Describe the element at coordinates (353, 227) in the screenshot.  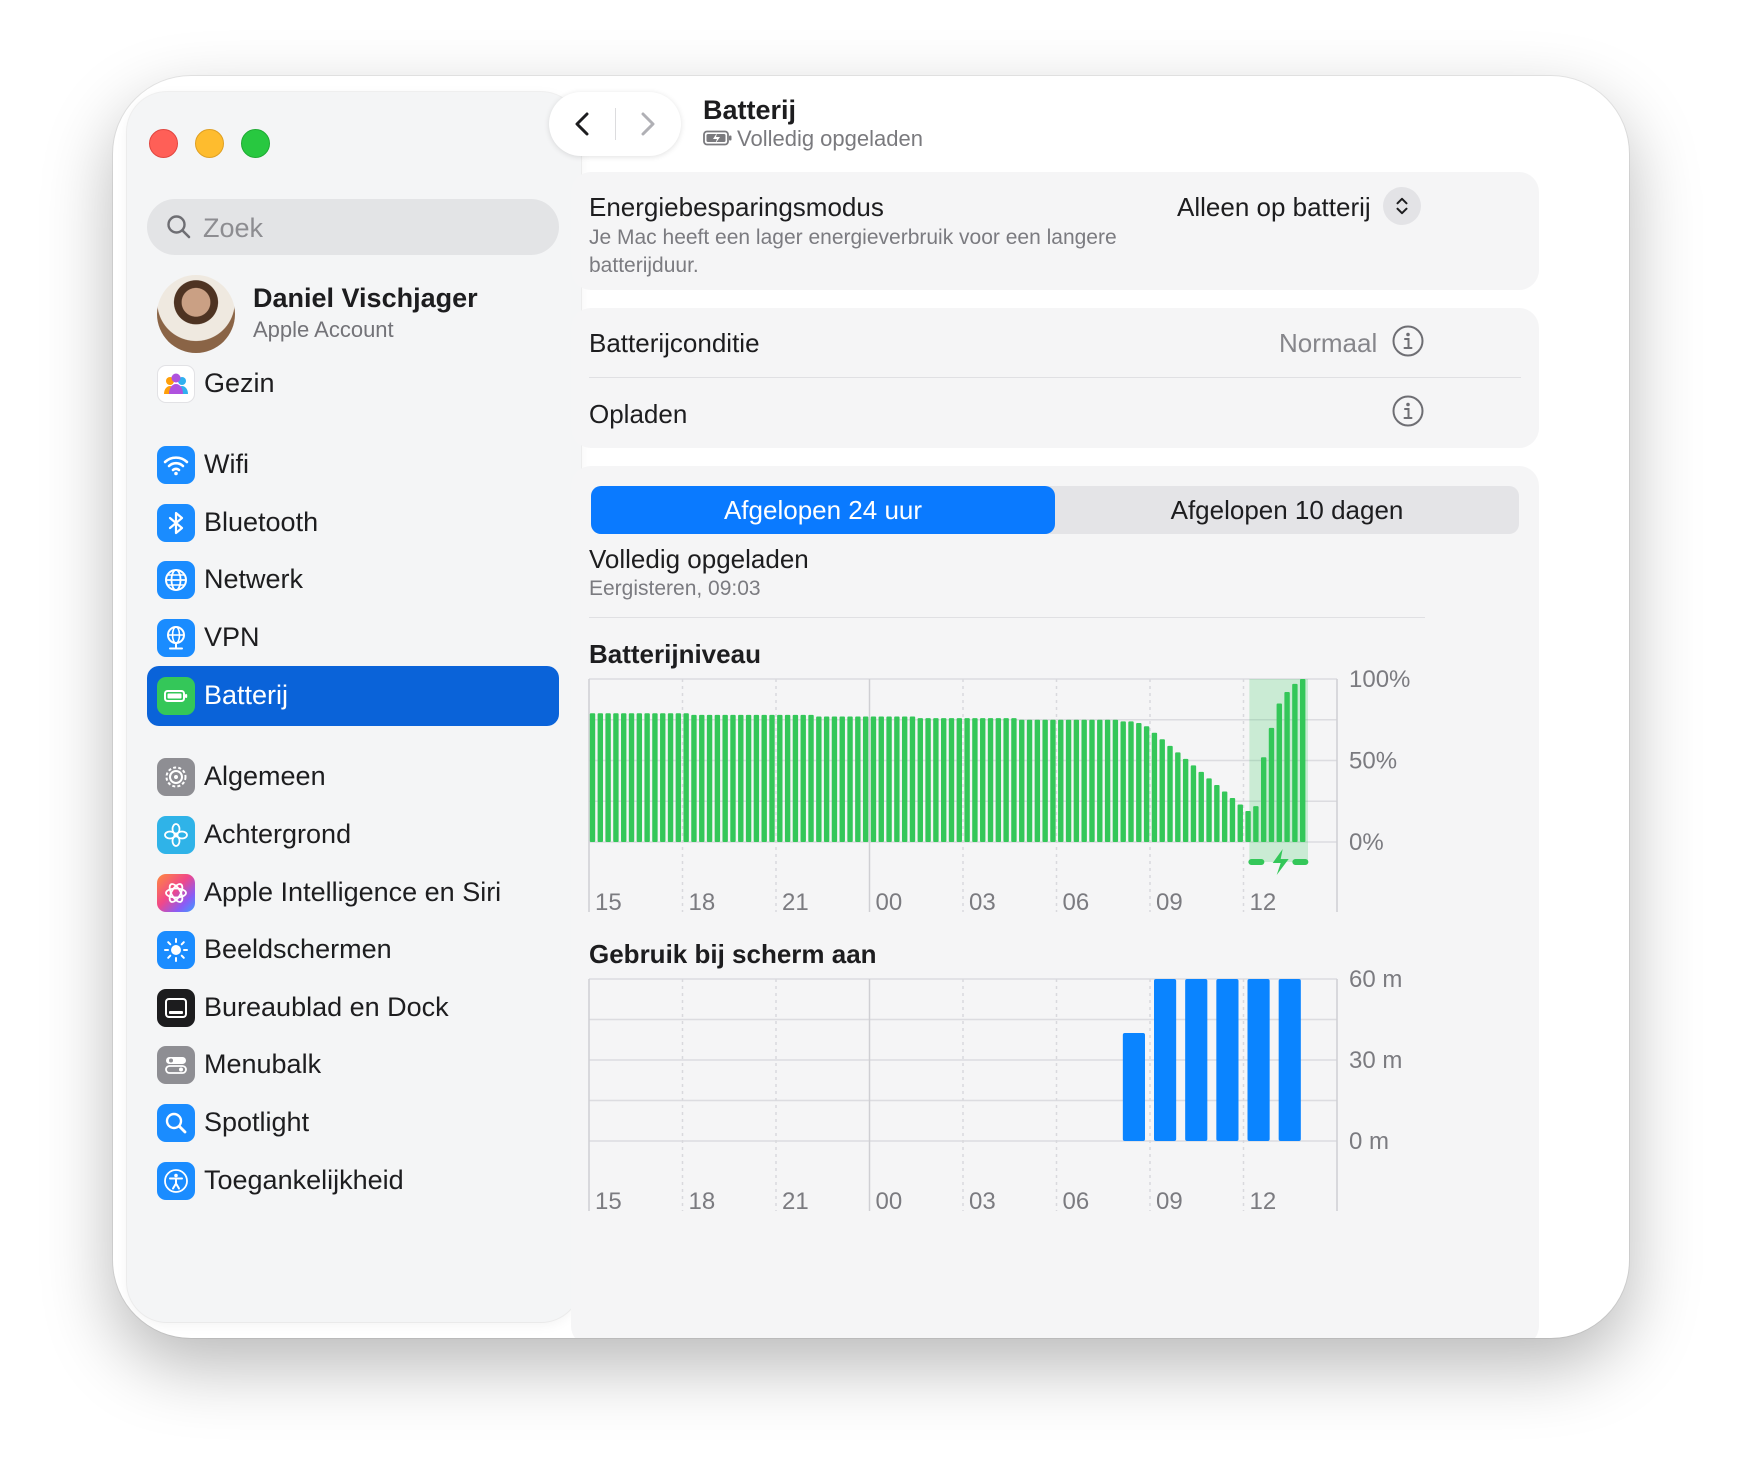
I see `search-field: Zoek` at that location.